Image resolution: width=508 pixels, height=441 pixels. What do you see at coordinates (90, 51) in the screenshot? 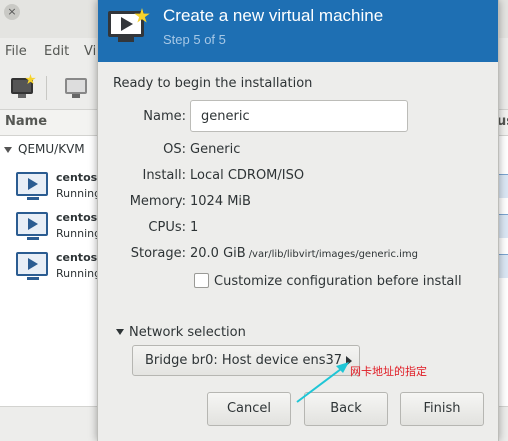
I see `menu-view: Vi` at bounding box center [90, 51].